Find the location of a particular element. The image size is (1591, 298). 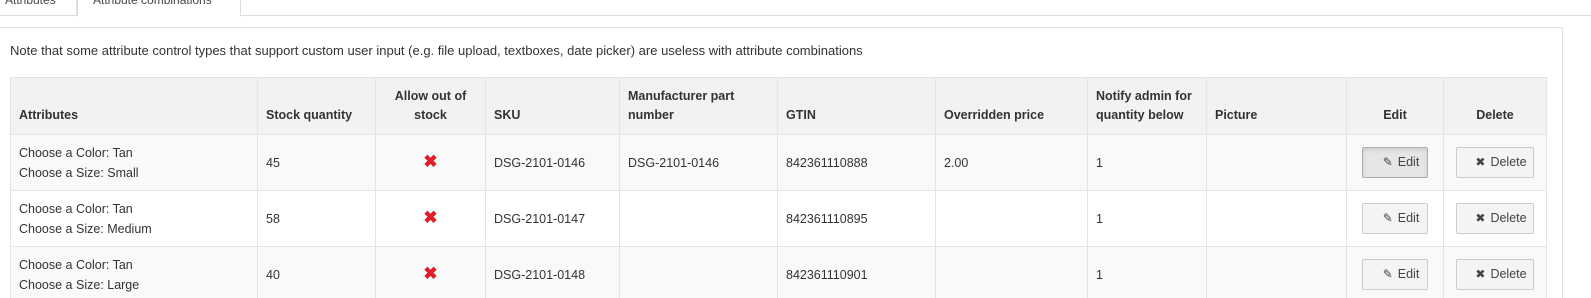

header-gtin: GTIN is located at coordinates (856, 106).